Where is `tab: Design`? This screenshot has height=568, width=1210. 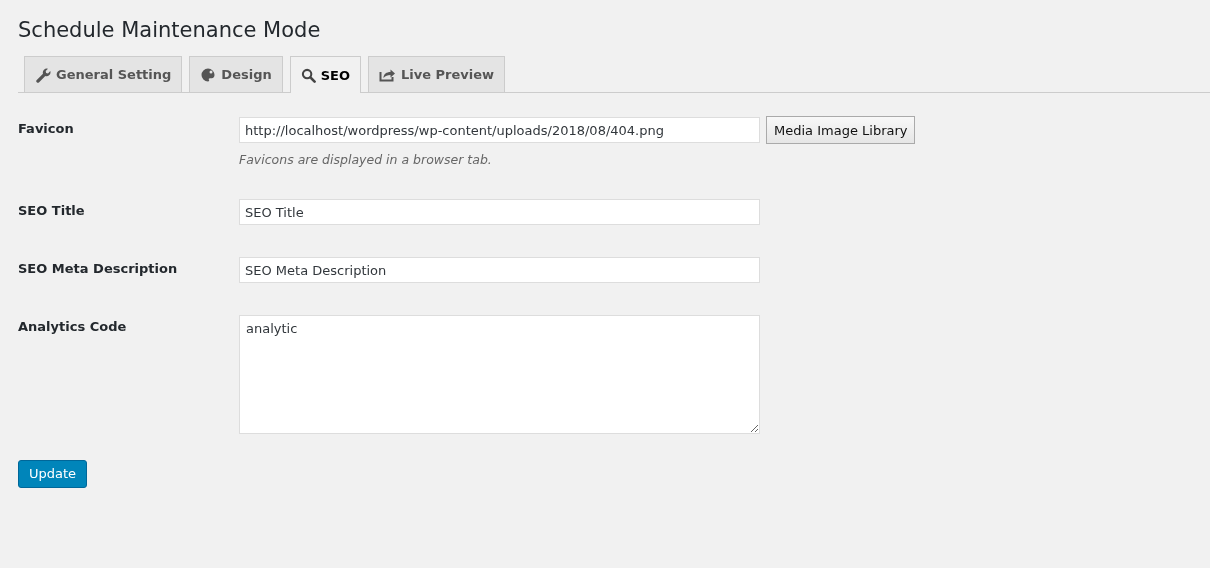 tab: Design is located at coordinates (236, 74).